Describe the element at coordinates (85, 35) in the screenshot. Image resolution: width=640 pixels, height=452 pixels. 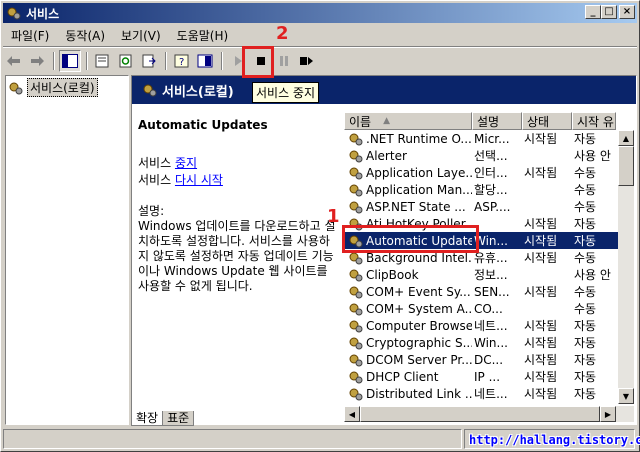
I see `menu-action: 동작(A)` at that location.